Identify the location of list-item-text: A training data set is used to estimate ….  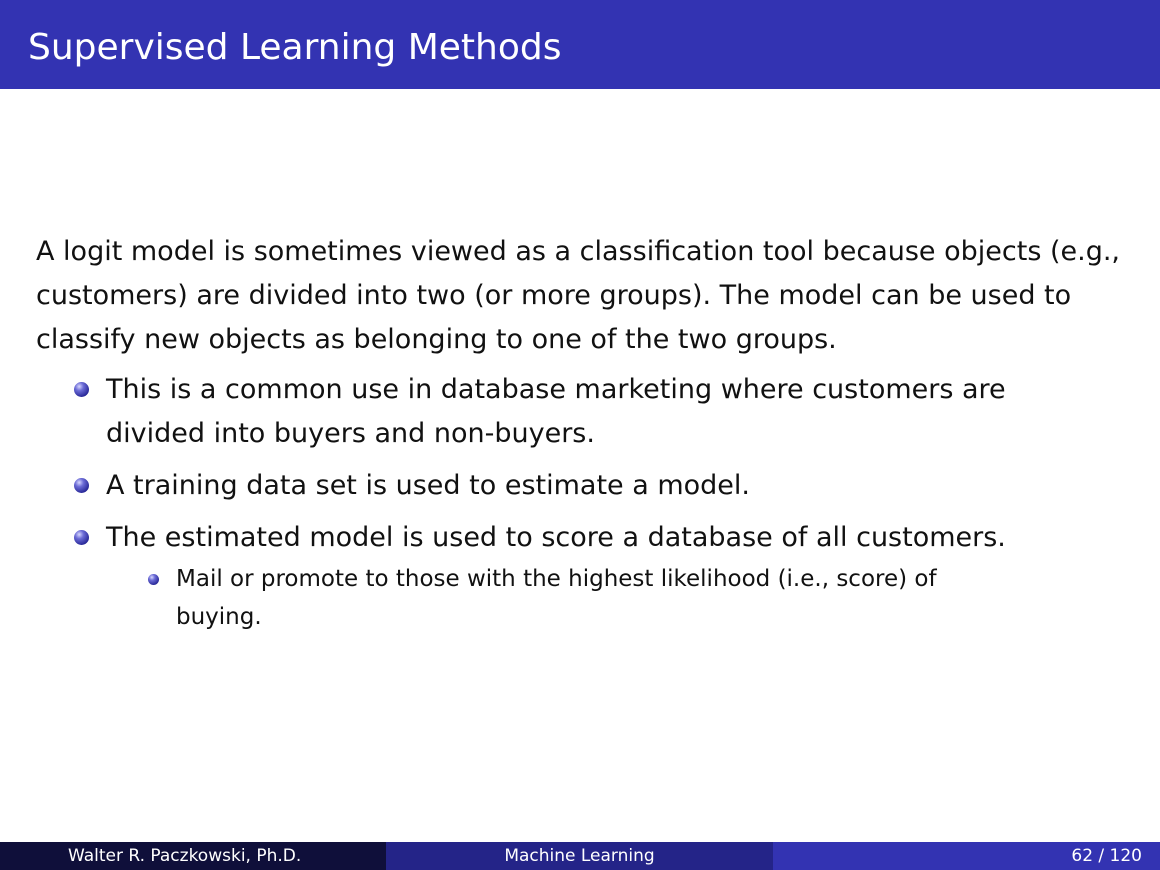
(428, 485).